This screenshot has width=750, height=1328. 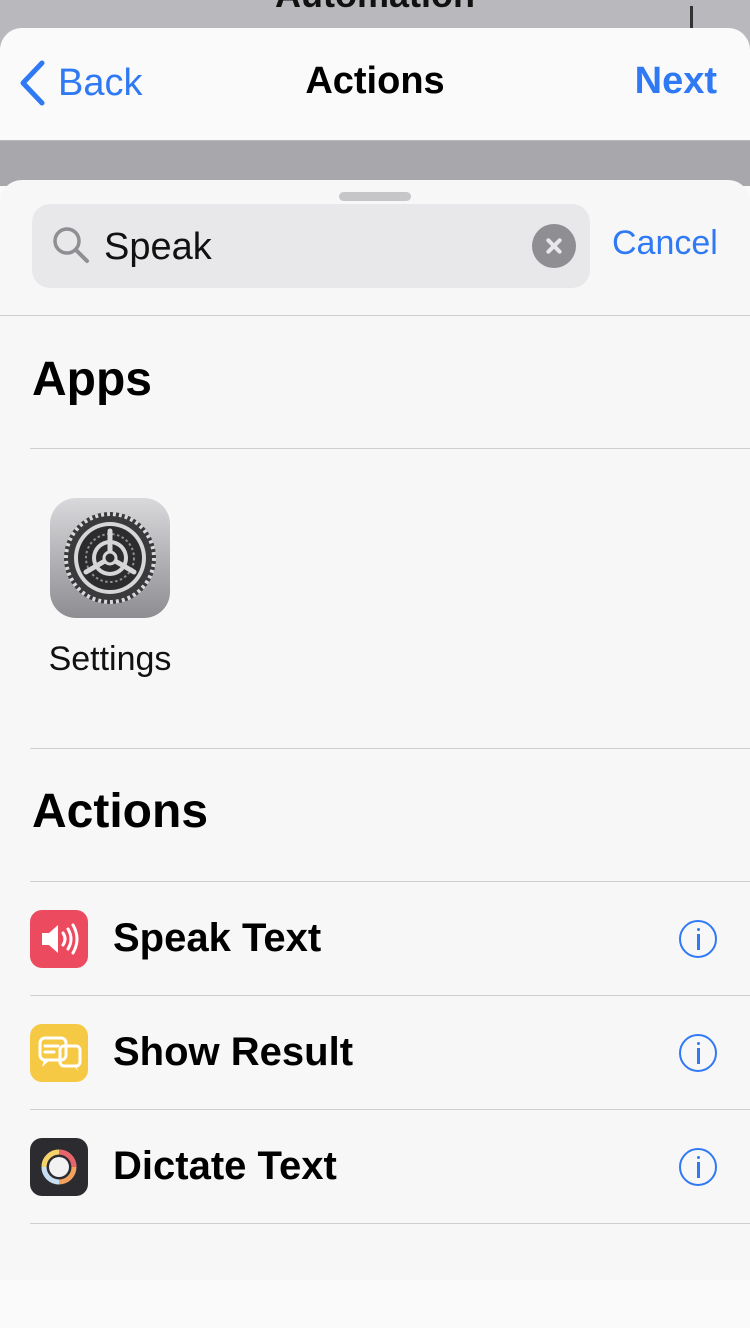 I want to click on action-row-speak-text: Speak Text, so click(x=375, y=938).